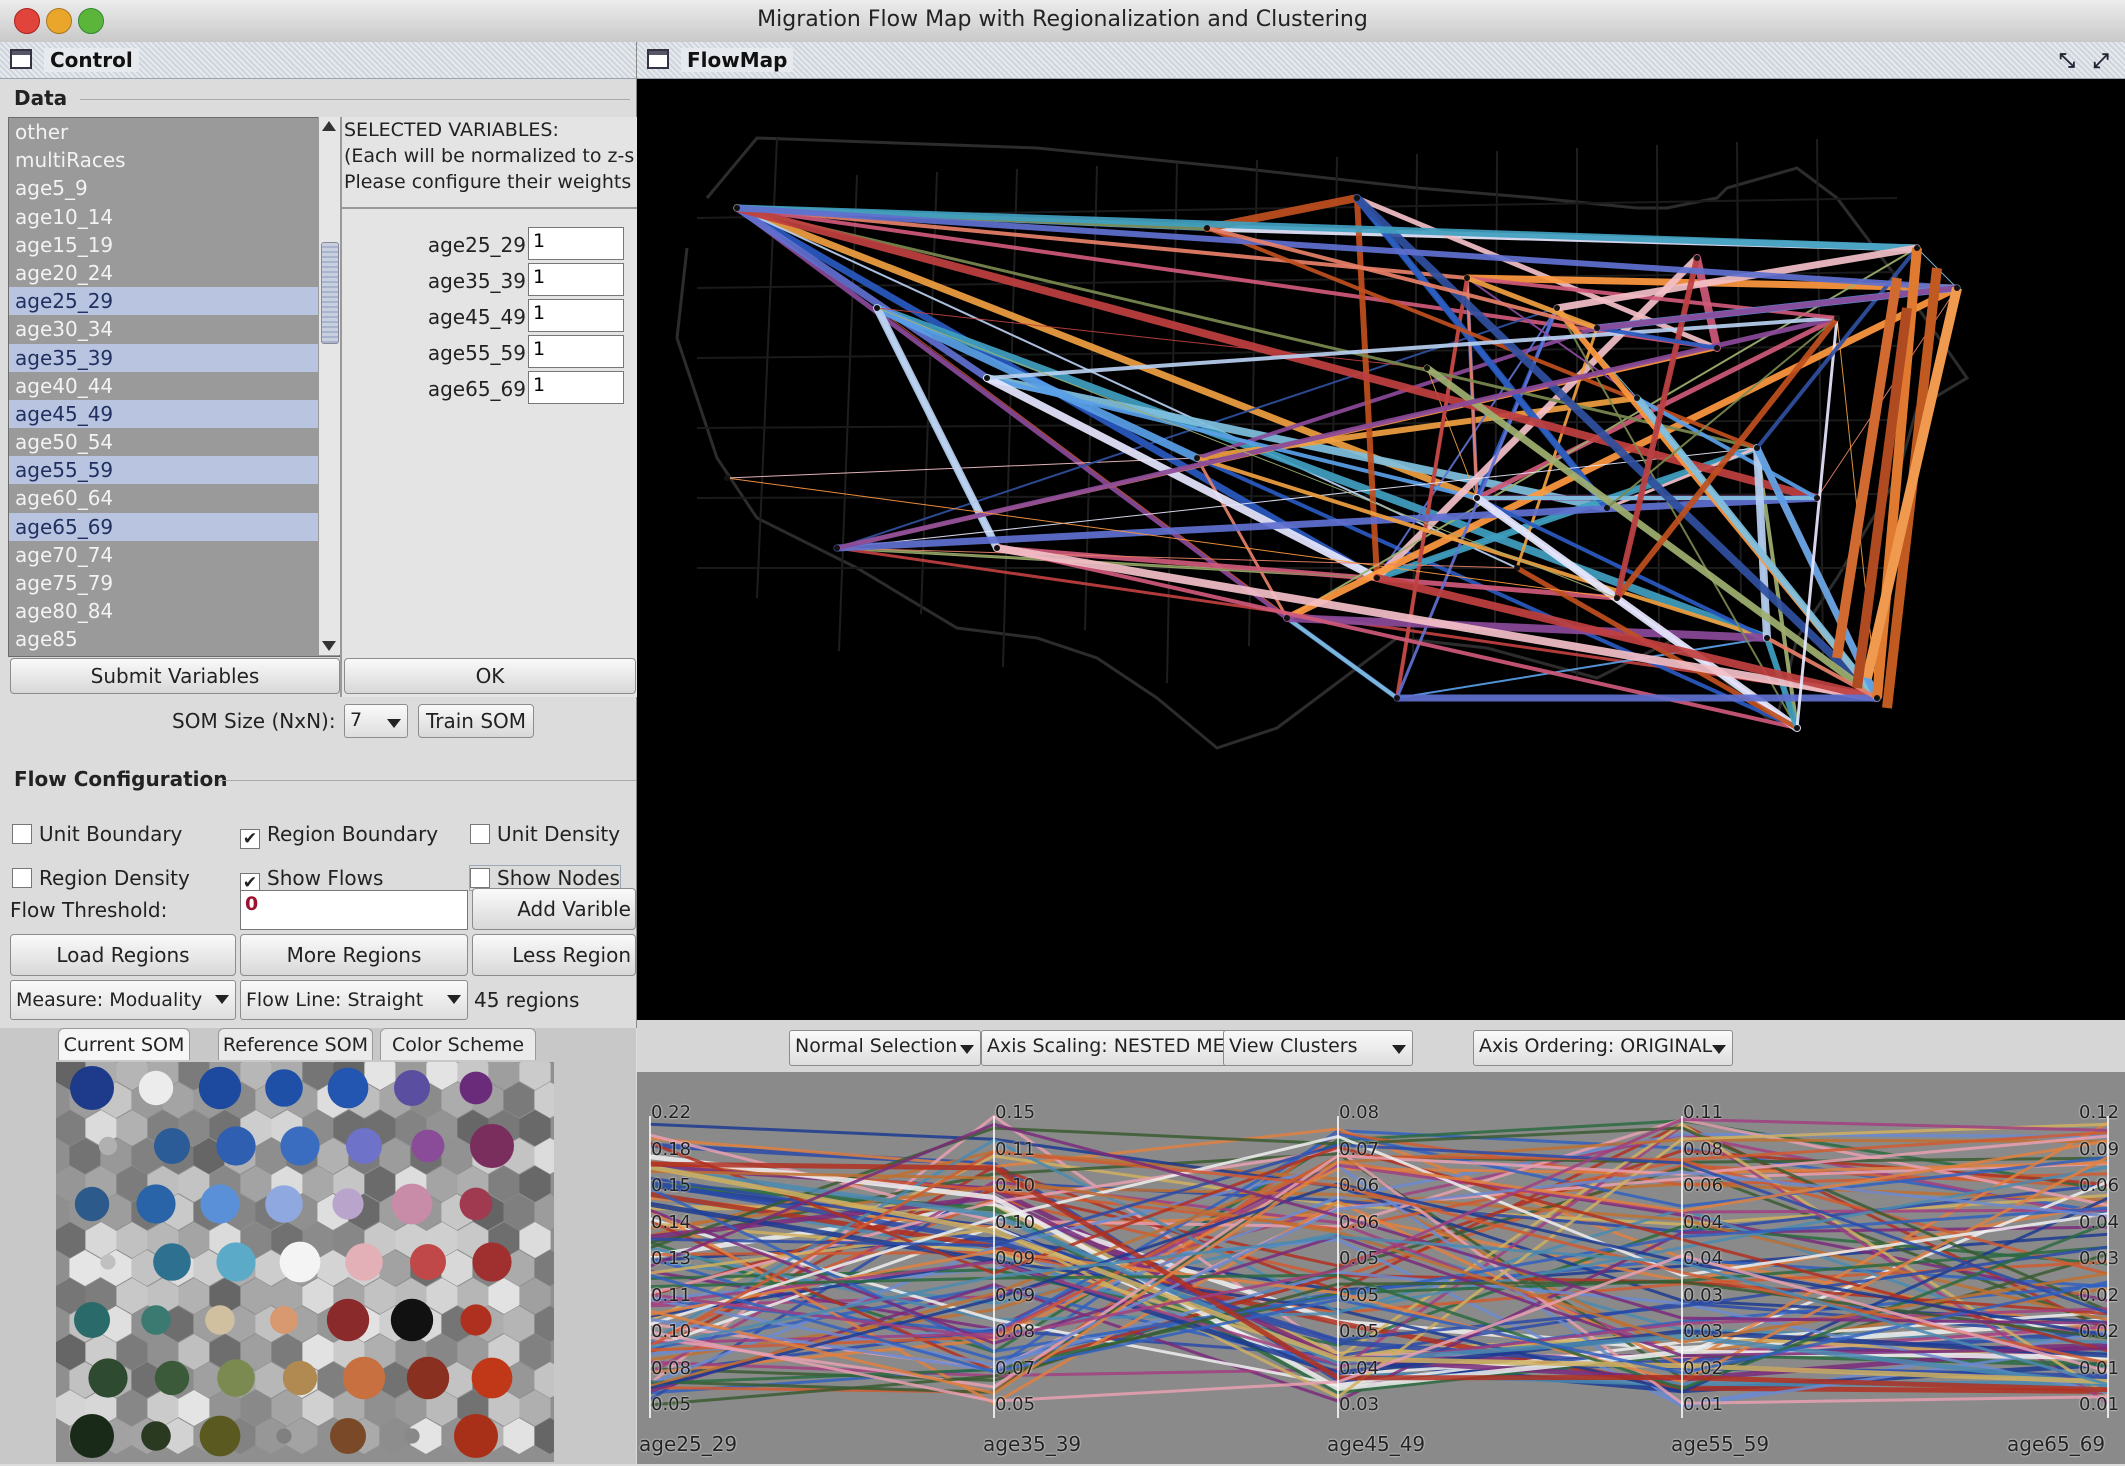 The width and height of the screenshot is (2125, 1466). Describe the element at coordinates (490, 676) in the screenshot. I see `ok-button: OK` at that location.